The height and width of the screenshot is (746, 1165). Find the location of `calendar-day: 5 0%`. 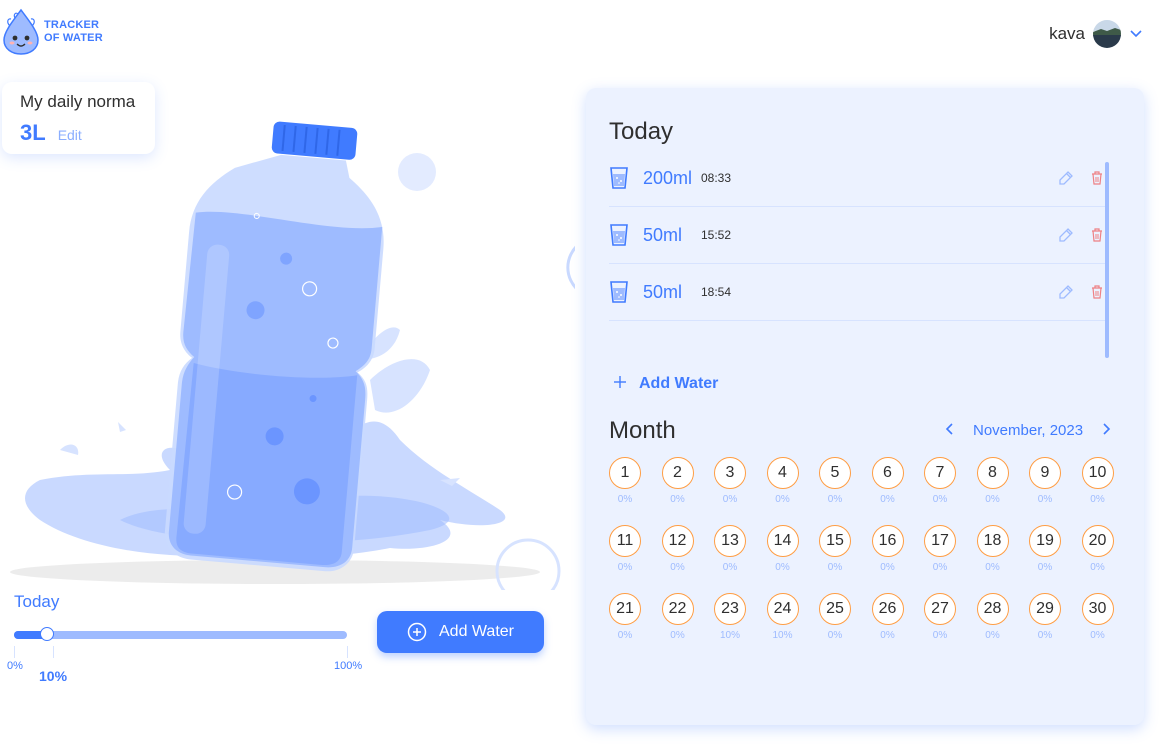

calendar-day: 5 0% is located at coordinates (835, 481).